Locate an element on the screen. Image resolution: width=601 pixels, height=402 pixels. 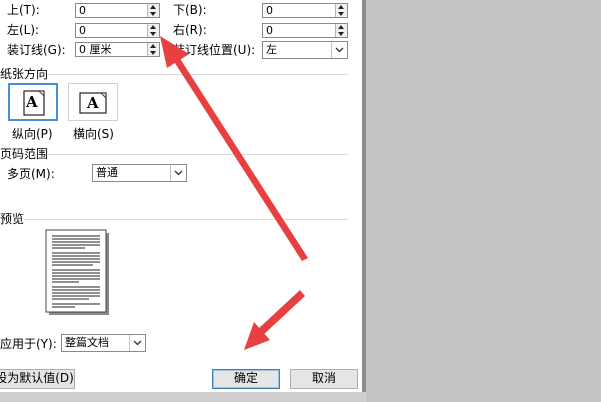
arrow-to-gutter-icon is located at coordinates (234, 148).